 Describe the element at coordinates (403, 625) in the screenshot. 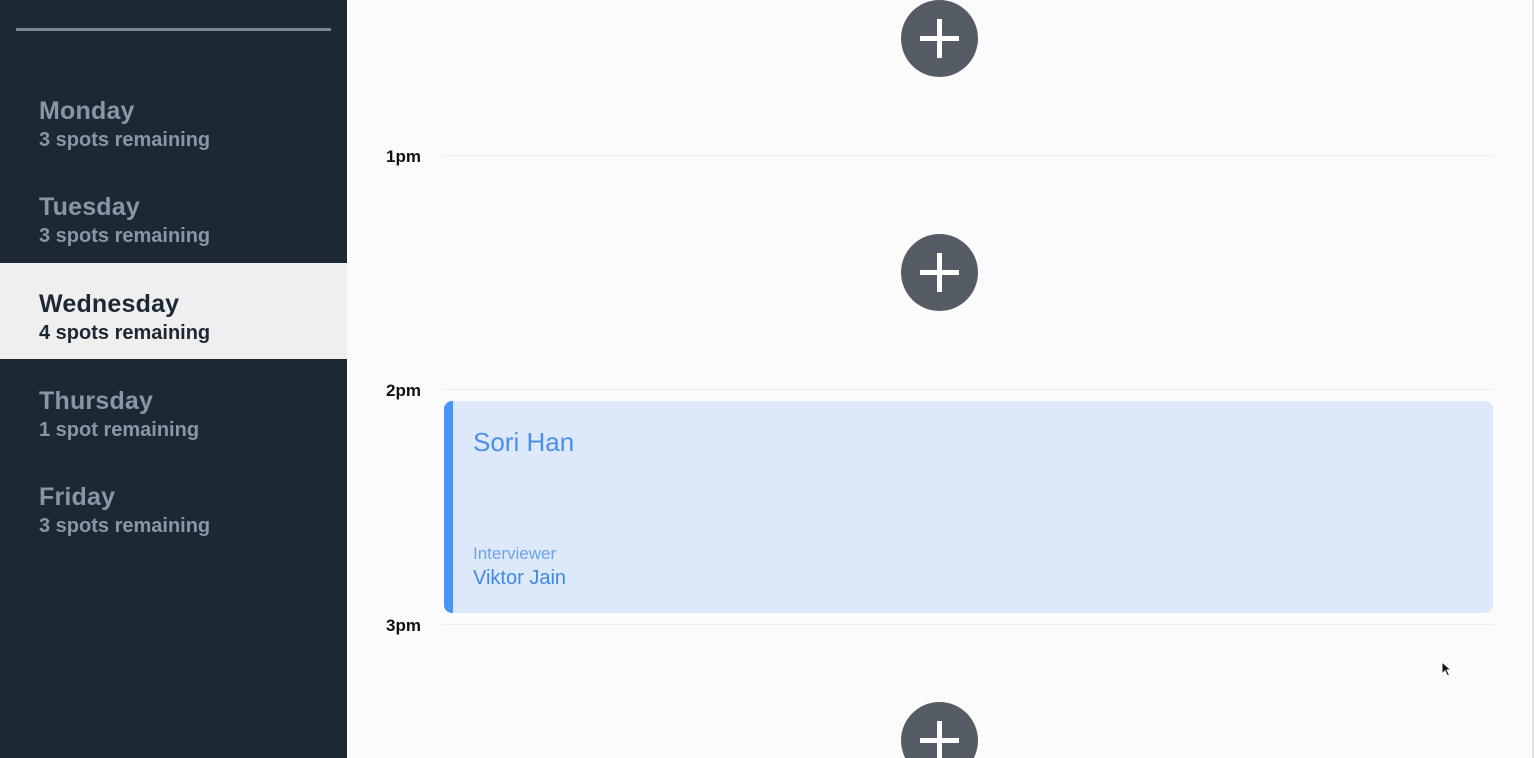

I see `hour-label-3pm: 3pm` at that location.